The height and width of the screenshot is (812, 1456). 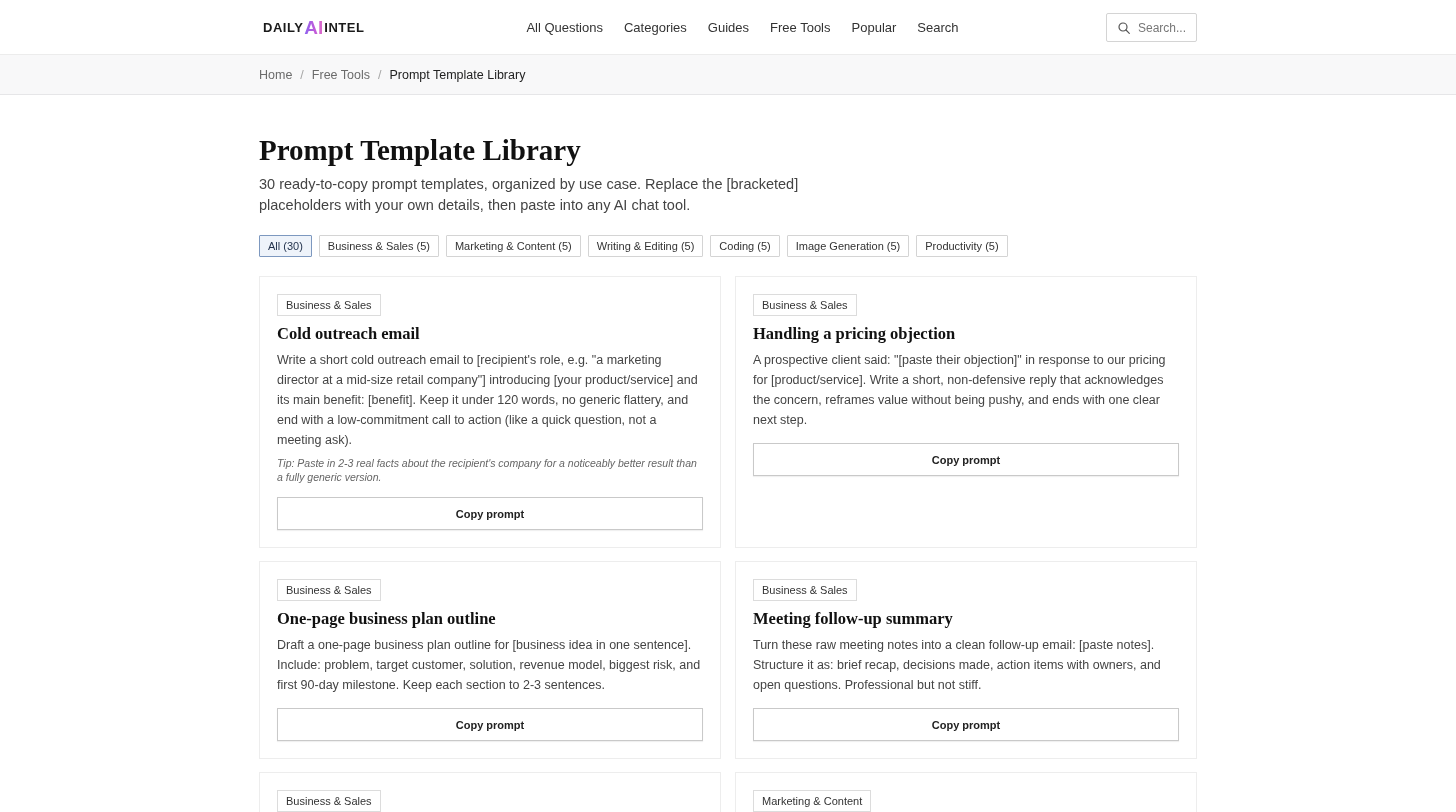 What do you see at coordinates (962, 246) in the screenshot?
I see `filter-chip: Productivity (5)` at bounding box center [962, 246].